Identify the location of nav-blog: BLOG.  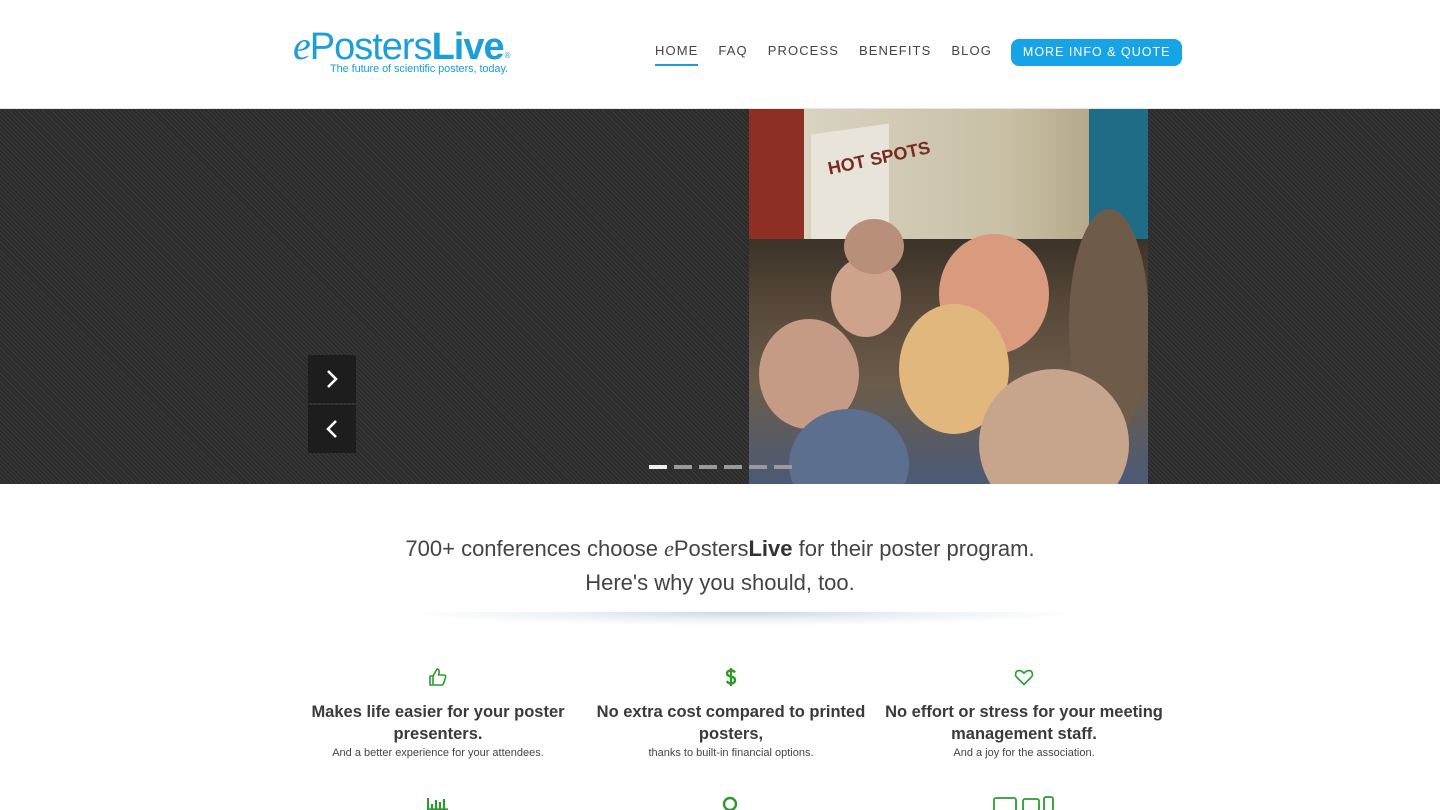
(971, 52).